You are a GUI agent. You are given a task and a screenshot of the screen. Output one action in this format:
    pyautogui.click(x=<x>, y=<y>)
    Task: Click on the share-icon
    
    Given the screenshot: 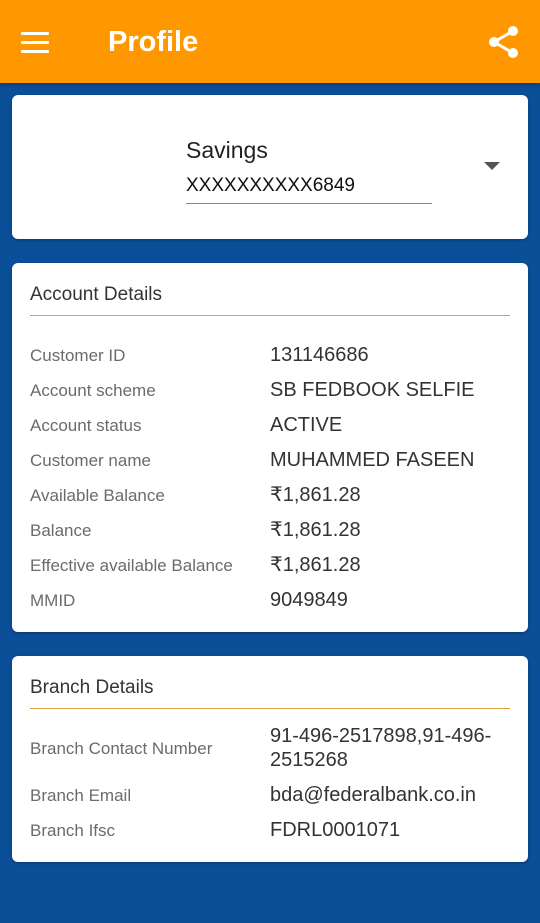 What is the action you would take?
    pyautogui.click(x=504, y=42)
    